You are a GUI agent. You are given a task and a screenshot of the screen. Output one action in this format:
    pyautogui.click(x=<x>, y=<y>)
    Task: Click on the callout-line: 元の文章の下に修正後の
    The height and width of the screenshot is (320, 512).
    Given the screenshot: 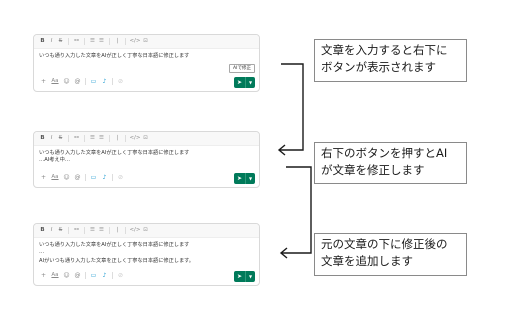 What is the action you would take?
    pyautogui.click(x=384, y=244)
    